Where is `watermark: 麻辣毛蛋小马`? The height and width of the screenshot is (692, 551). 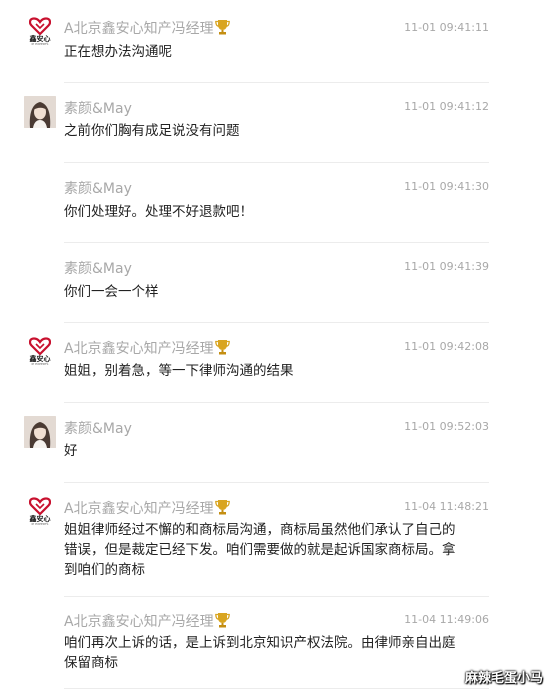
watermark: 麻辣毛蛋小马 is located at coordinates (503, 678).